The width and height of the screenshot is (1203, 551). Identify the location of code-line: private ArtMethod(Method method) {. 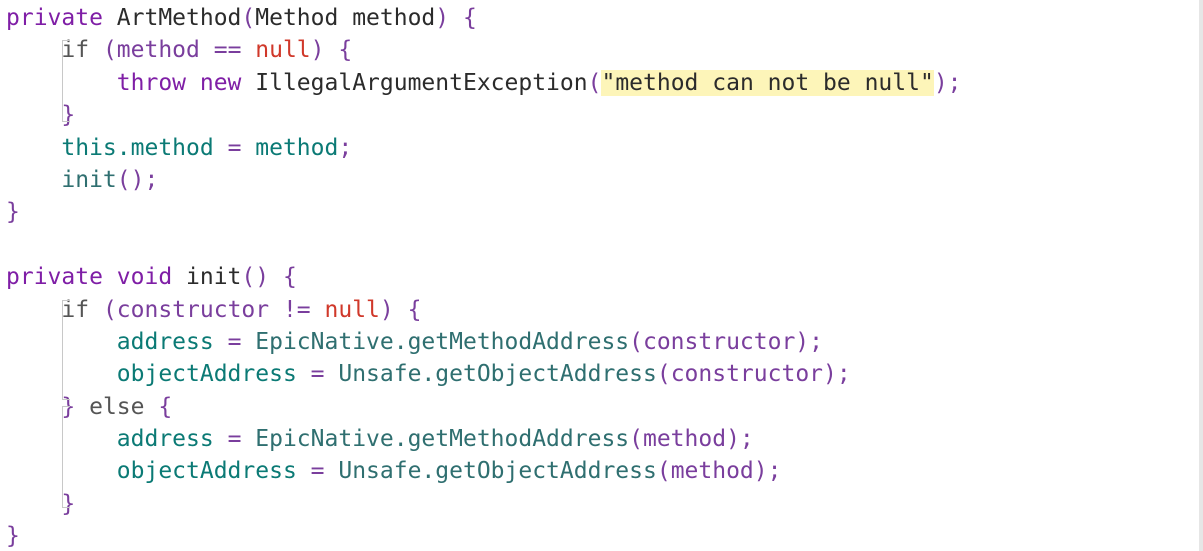
(484, 18).